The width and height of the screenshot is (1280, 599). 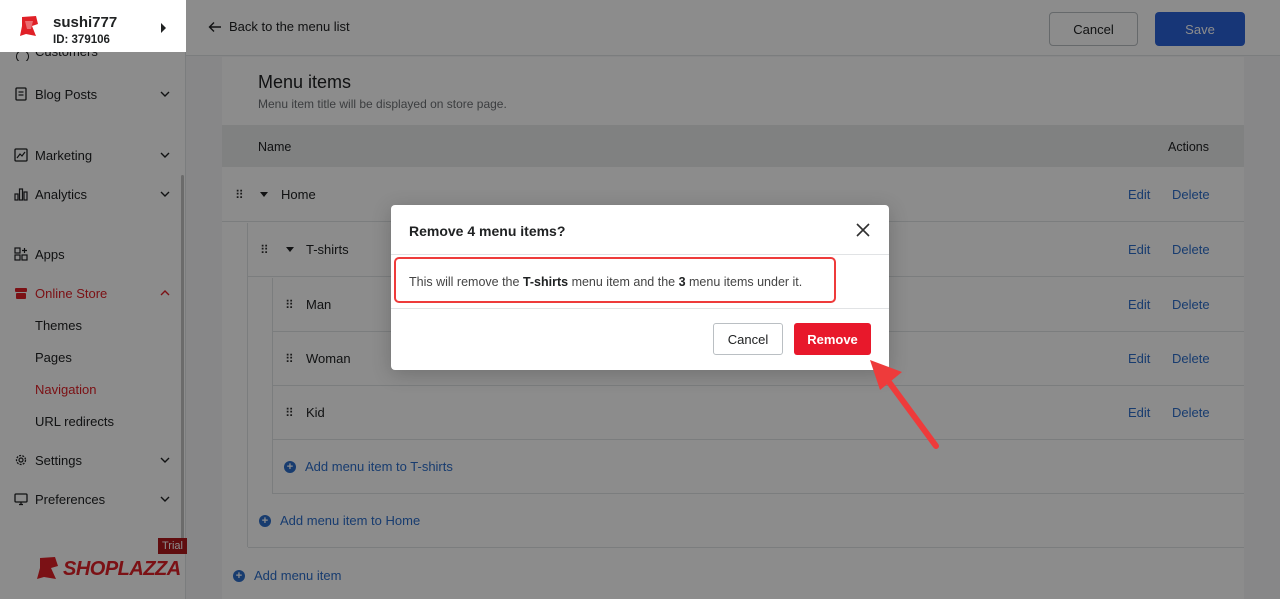 I want to click on cancel-button: Cancel, so click(x=748, y=339).